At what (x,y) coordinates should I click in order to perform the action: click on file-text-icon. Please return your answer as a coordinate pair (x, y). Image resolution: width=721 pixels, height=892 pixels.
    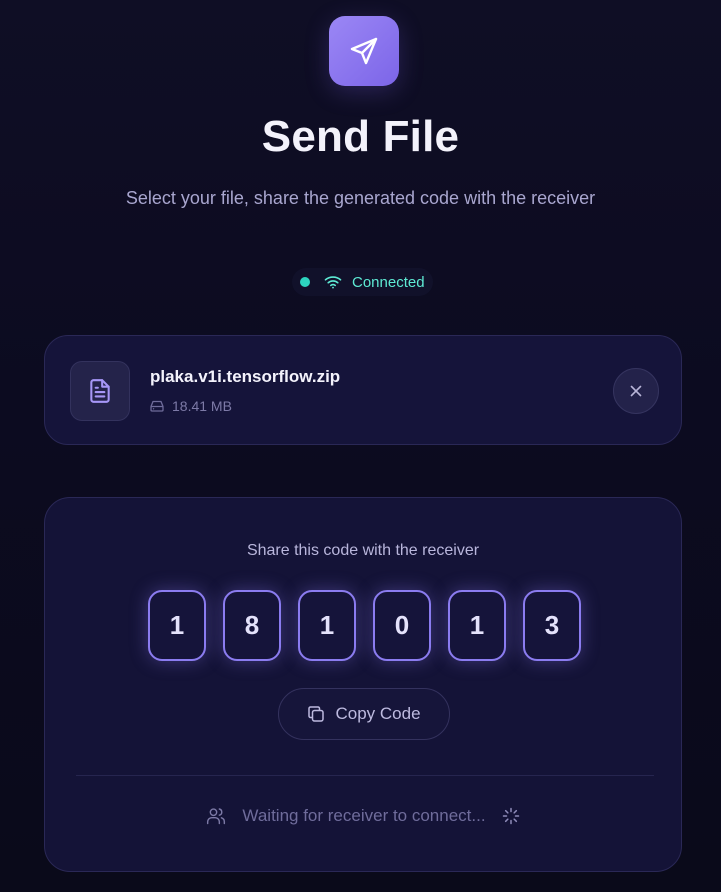
    Looking at the image, I should click on (100, 391).